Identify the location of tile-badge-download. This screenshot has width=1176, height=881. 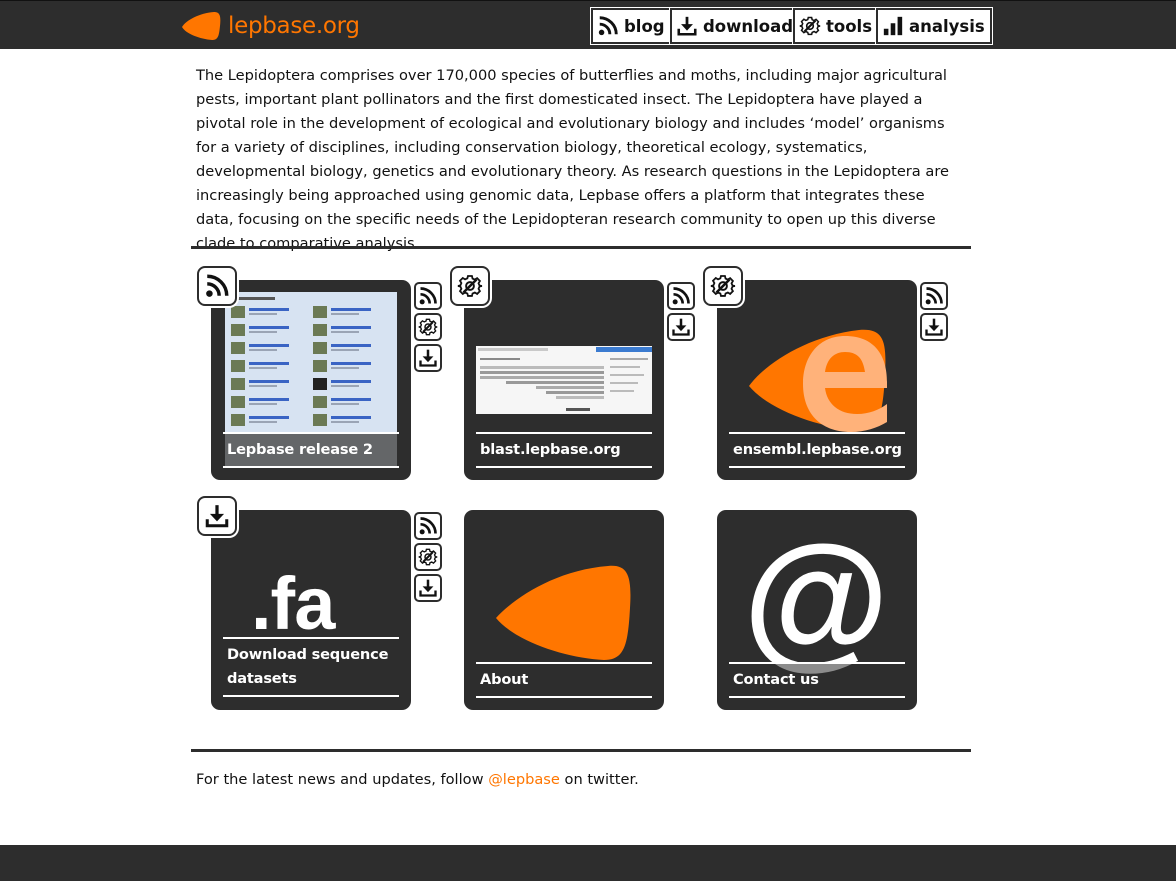
(217, 516).